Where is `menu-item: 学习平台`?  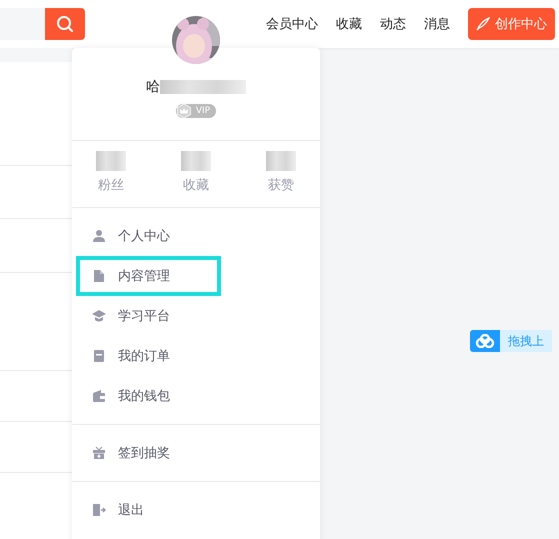 menu-item: 学习平台 is located at coordinates (148, 316).